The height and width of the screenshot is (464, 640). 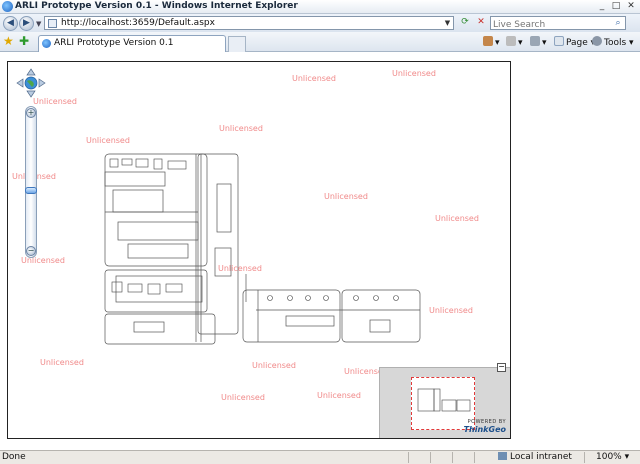 What do you see at coordinates (31, 251) in the screenshot?
I see `zoom-out-button: −` at bounding box center [31, 251].